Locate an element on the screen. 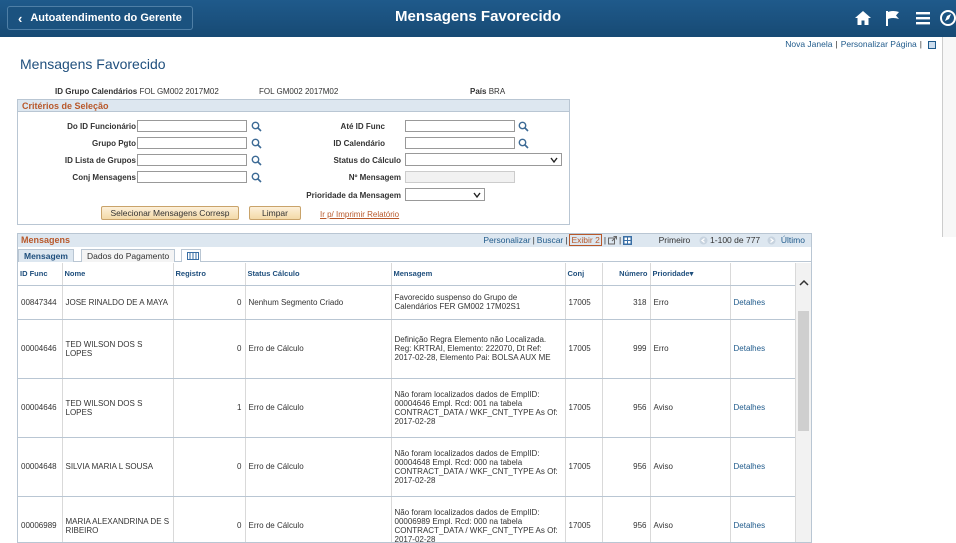 The width and height of the screenshot is (956, 543). row-range: 1-100 de 777 is located at coordinates (735, 240).